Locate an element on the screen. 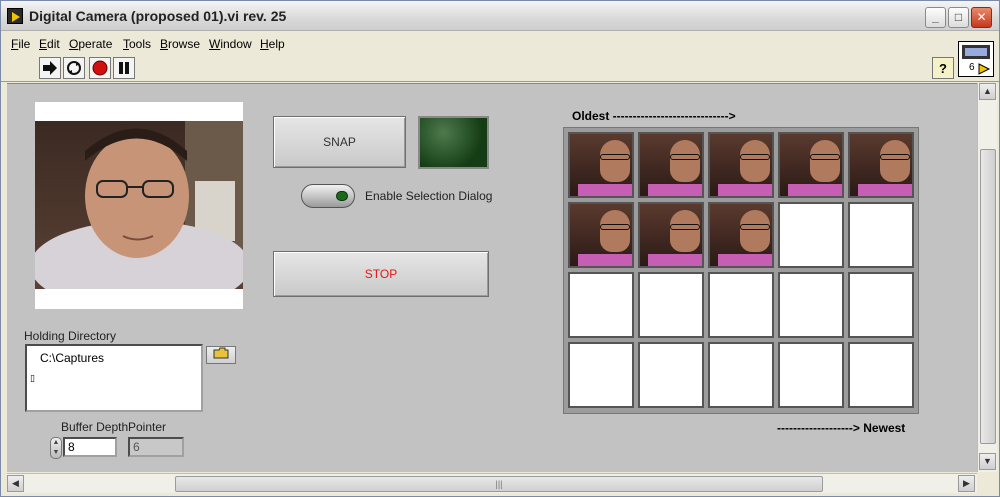 The width and height of the screenshot is (1000, 497). stop-button: STOP is located at coordinates (381, 274).